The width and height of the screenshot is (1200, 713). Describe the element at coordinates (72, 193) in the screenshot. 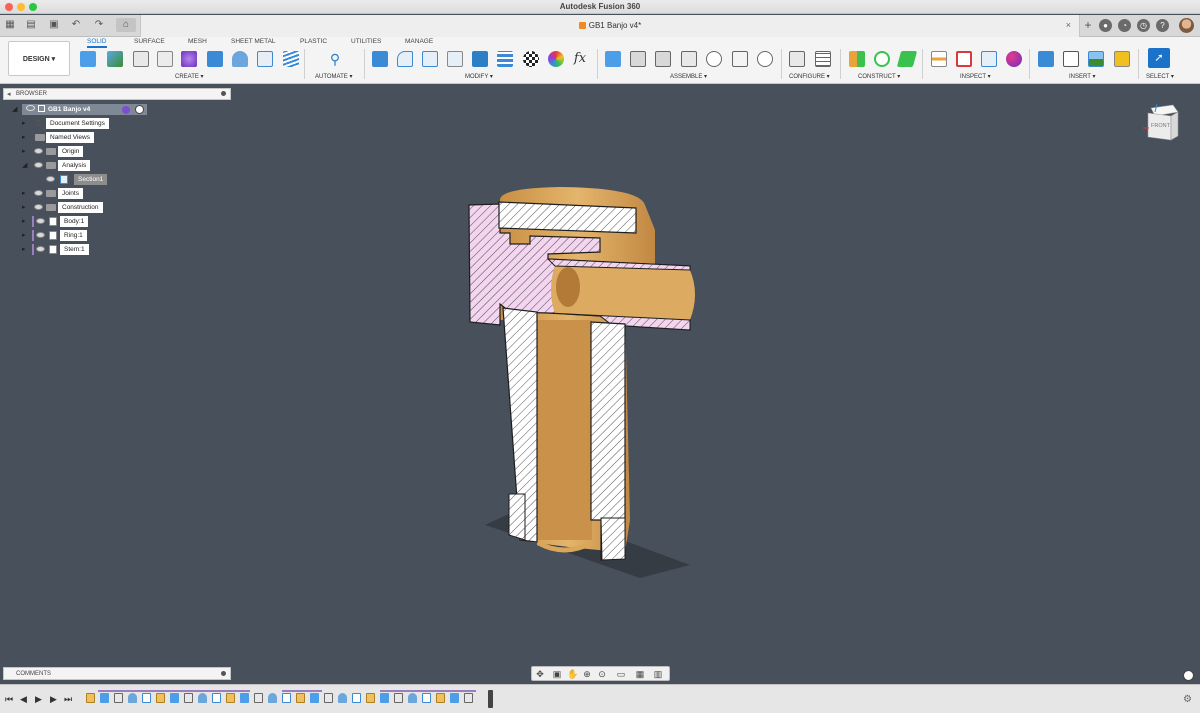

I see `tree-item-joints: ▸ Joints` at that location.